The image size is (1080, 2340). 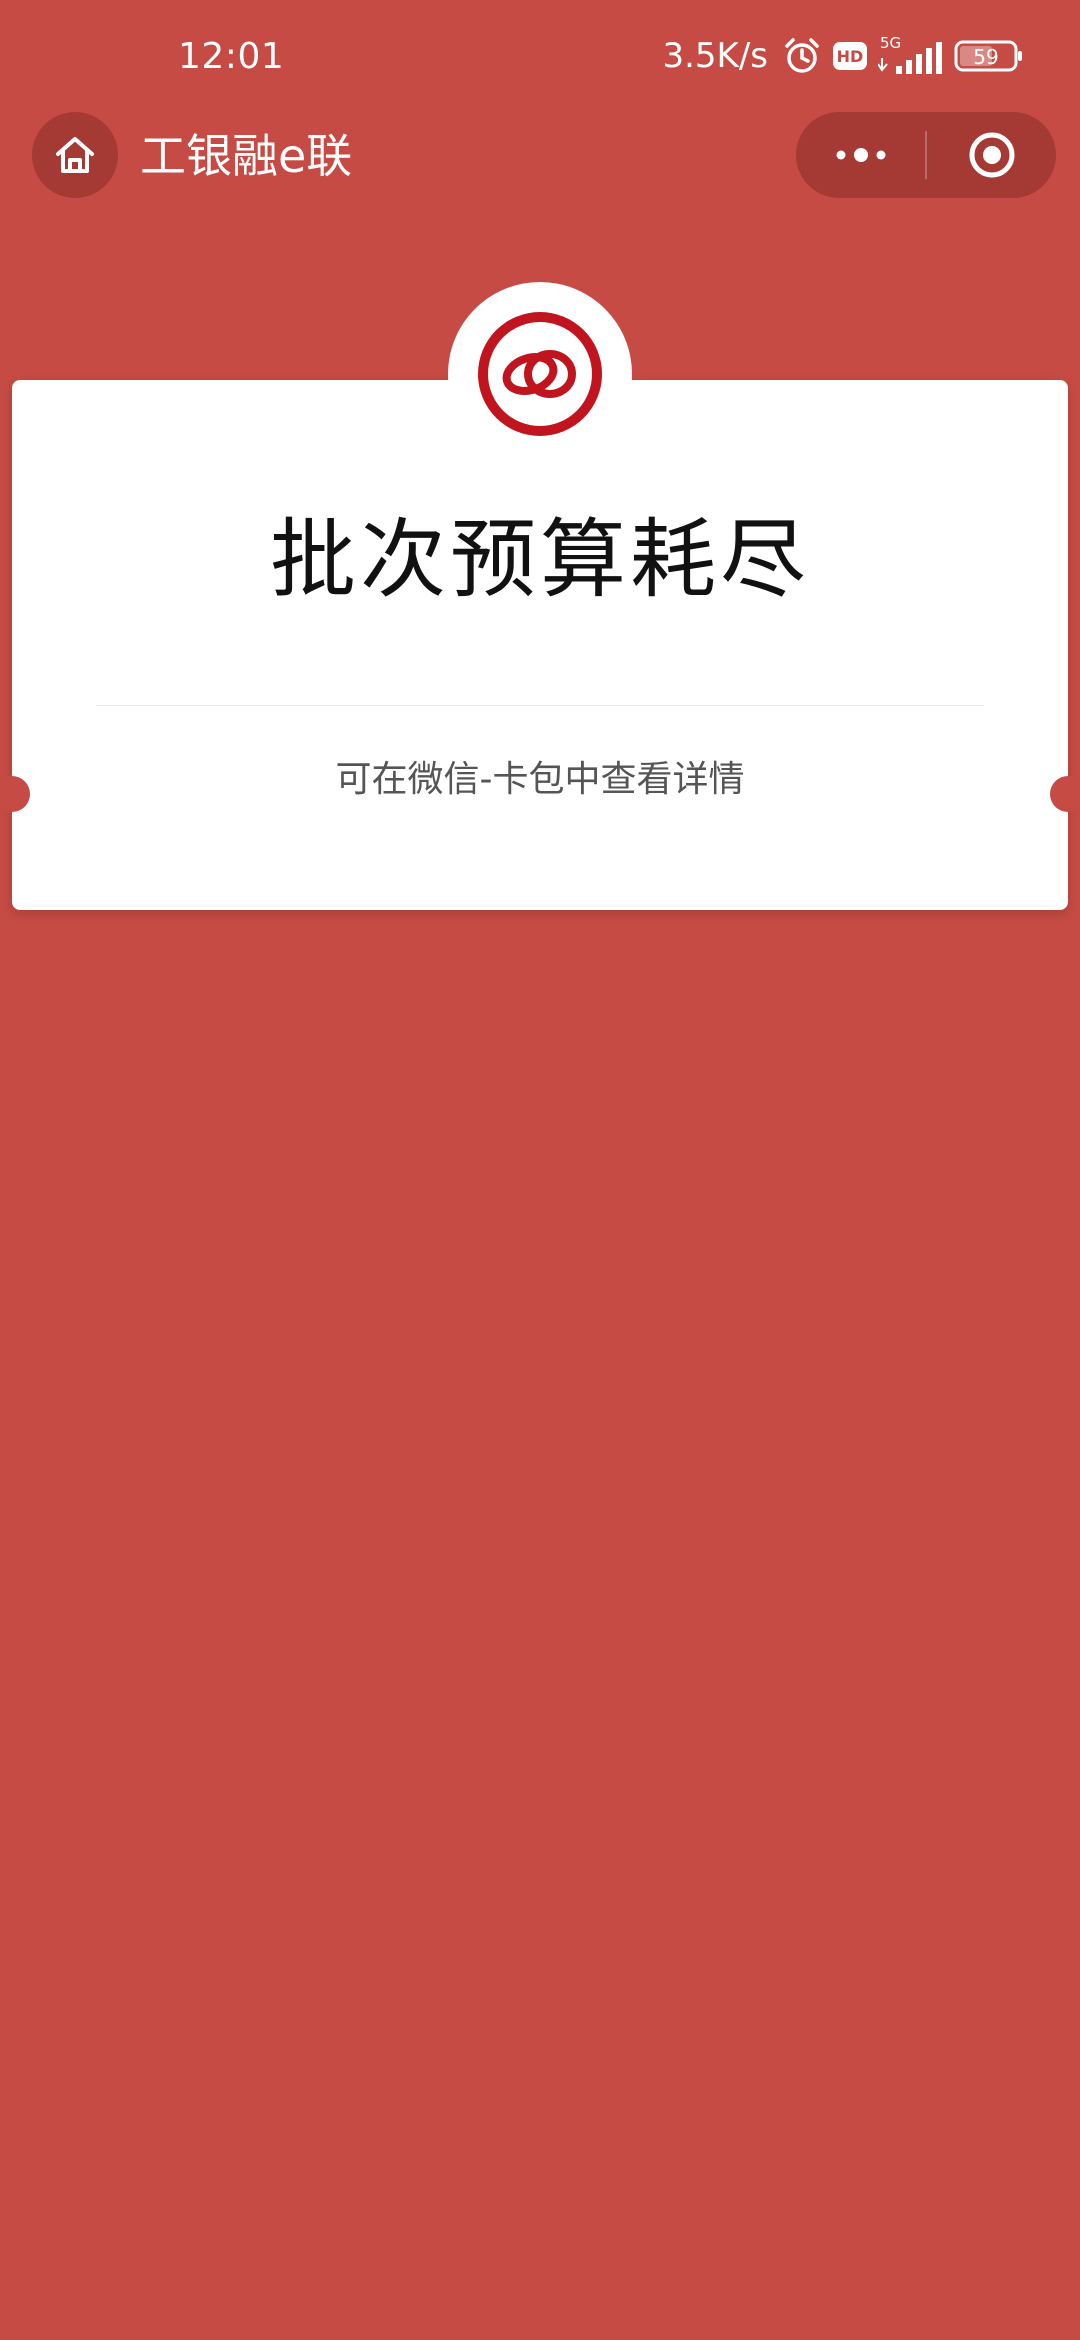 I want to click on battery-icon: 59, so click(x=989, y=56).